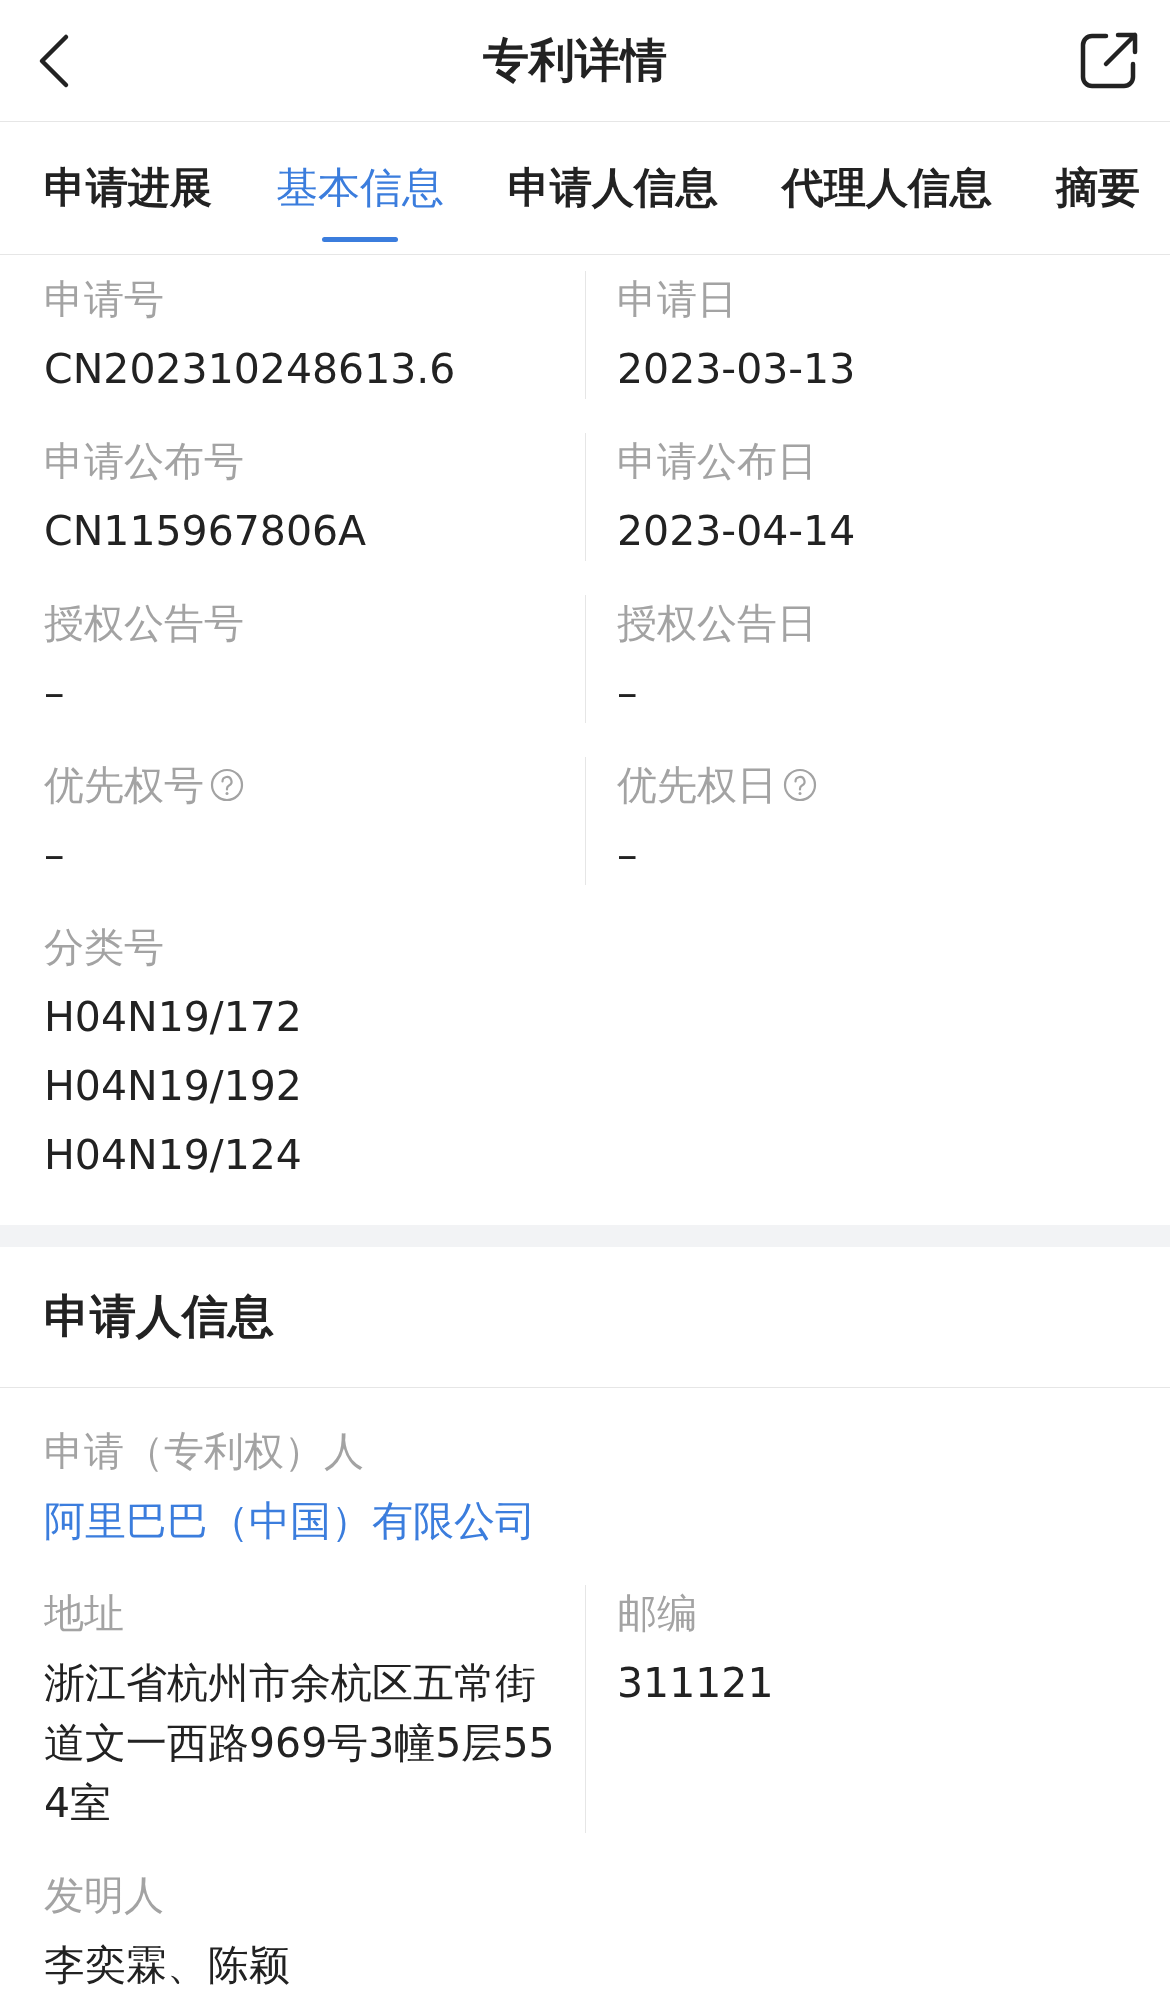 The width and height of the screenshot is (1170, 1998). I want to click on field-label: 优先权号, so click(124, 785).